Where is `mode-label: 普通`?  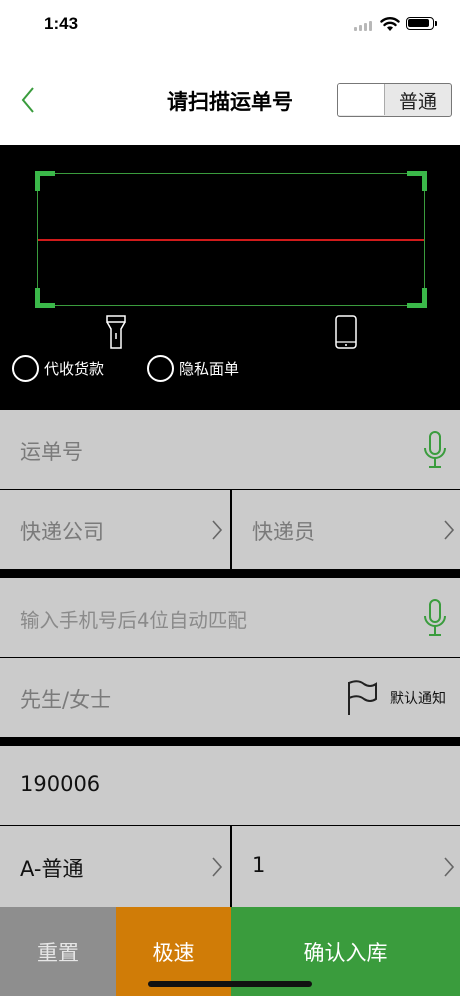
mode-label: 普通 is located at coordinates (417, 102).